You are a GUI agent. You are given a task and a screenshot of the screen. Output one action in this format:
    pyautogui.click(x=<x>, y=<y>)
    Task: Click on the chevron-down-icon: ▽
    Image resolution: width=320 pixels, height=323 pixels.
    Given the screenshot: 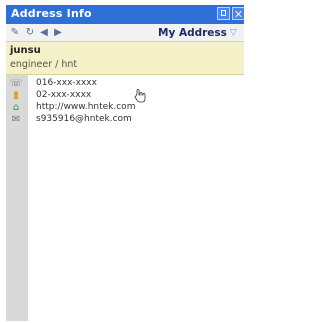 What is the action you would take?
    pyautogui.click(x=233, y=33)
    